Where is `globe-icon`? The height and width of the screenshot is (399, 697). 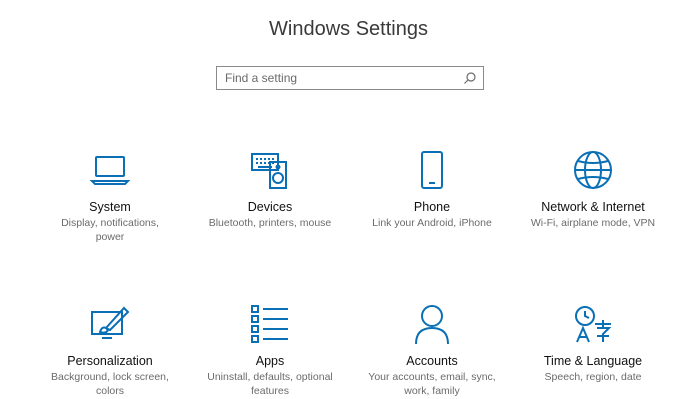 globe-icon is located at coordinates (593, 170).